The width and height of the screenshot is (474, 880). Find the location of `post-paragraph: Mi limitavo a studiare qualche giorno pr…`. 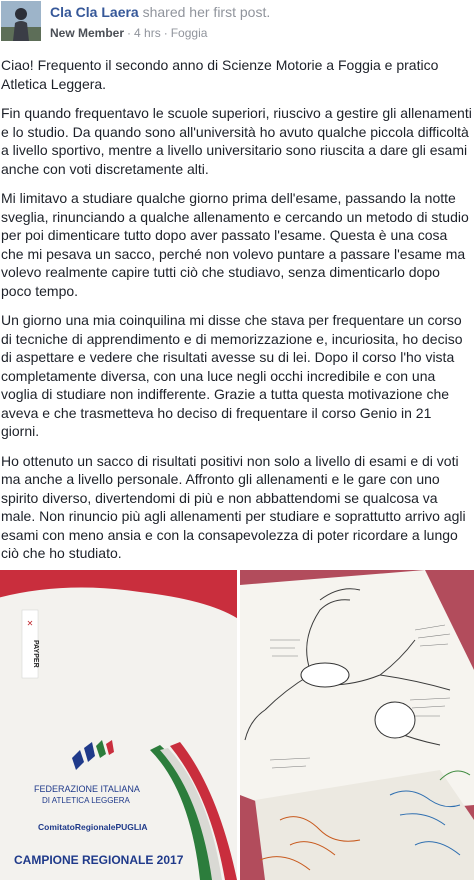

post-paragraph: Mi limitavo a studiare qualche giorno pr… is located at coordinates (235, 244).